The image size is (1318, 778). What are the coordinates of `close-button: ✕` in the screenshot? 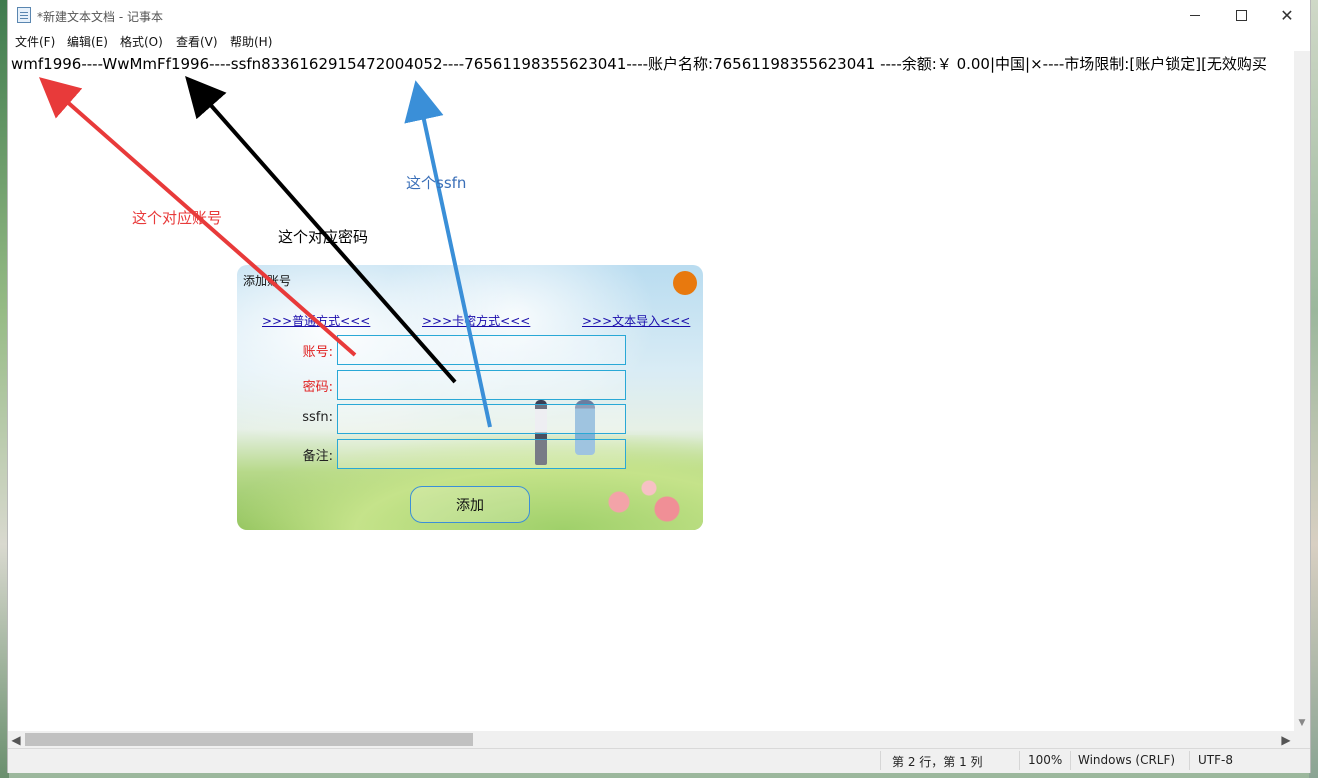 It's located at (1287, 15).